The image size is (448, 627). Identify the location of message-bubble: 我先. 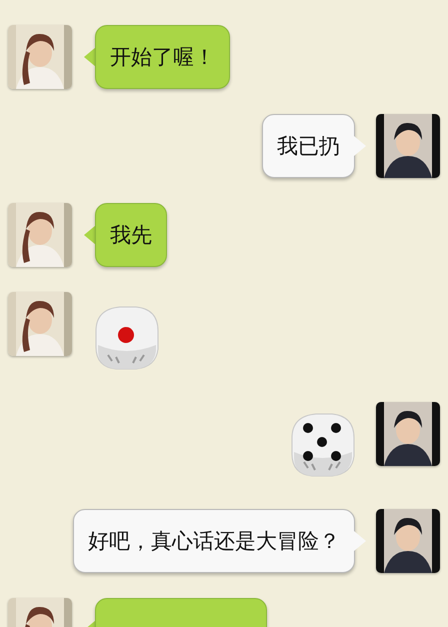
(131, 235).